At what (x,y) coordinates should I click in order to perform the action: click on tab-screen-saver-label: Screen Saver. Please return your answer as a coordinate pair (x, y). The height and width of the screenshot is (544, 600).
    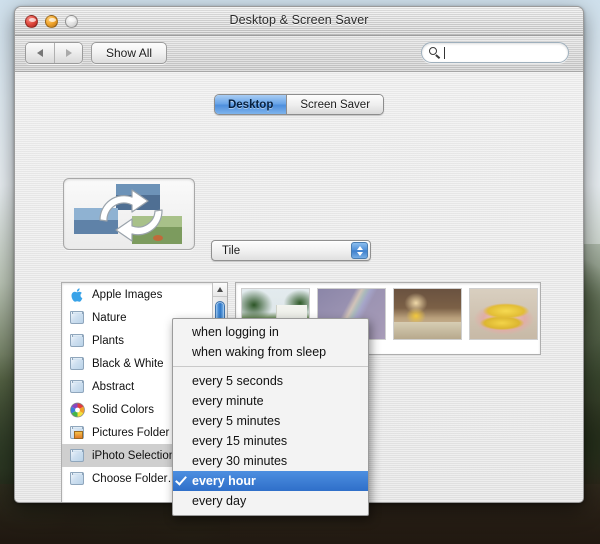
    Looking at the image, I should click on (335, 104).